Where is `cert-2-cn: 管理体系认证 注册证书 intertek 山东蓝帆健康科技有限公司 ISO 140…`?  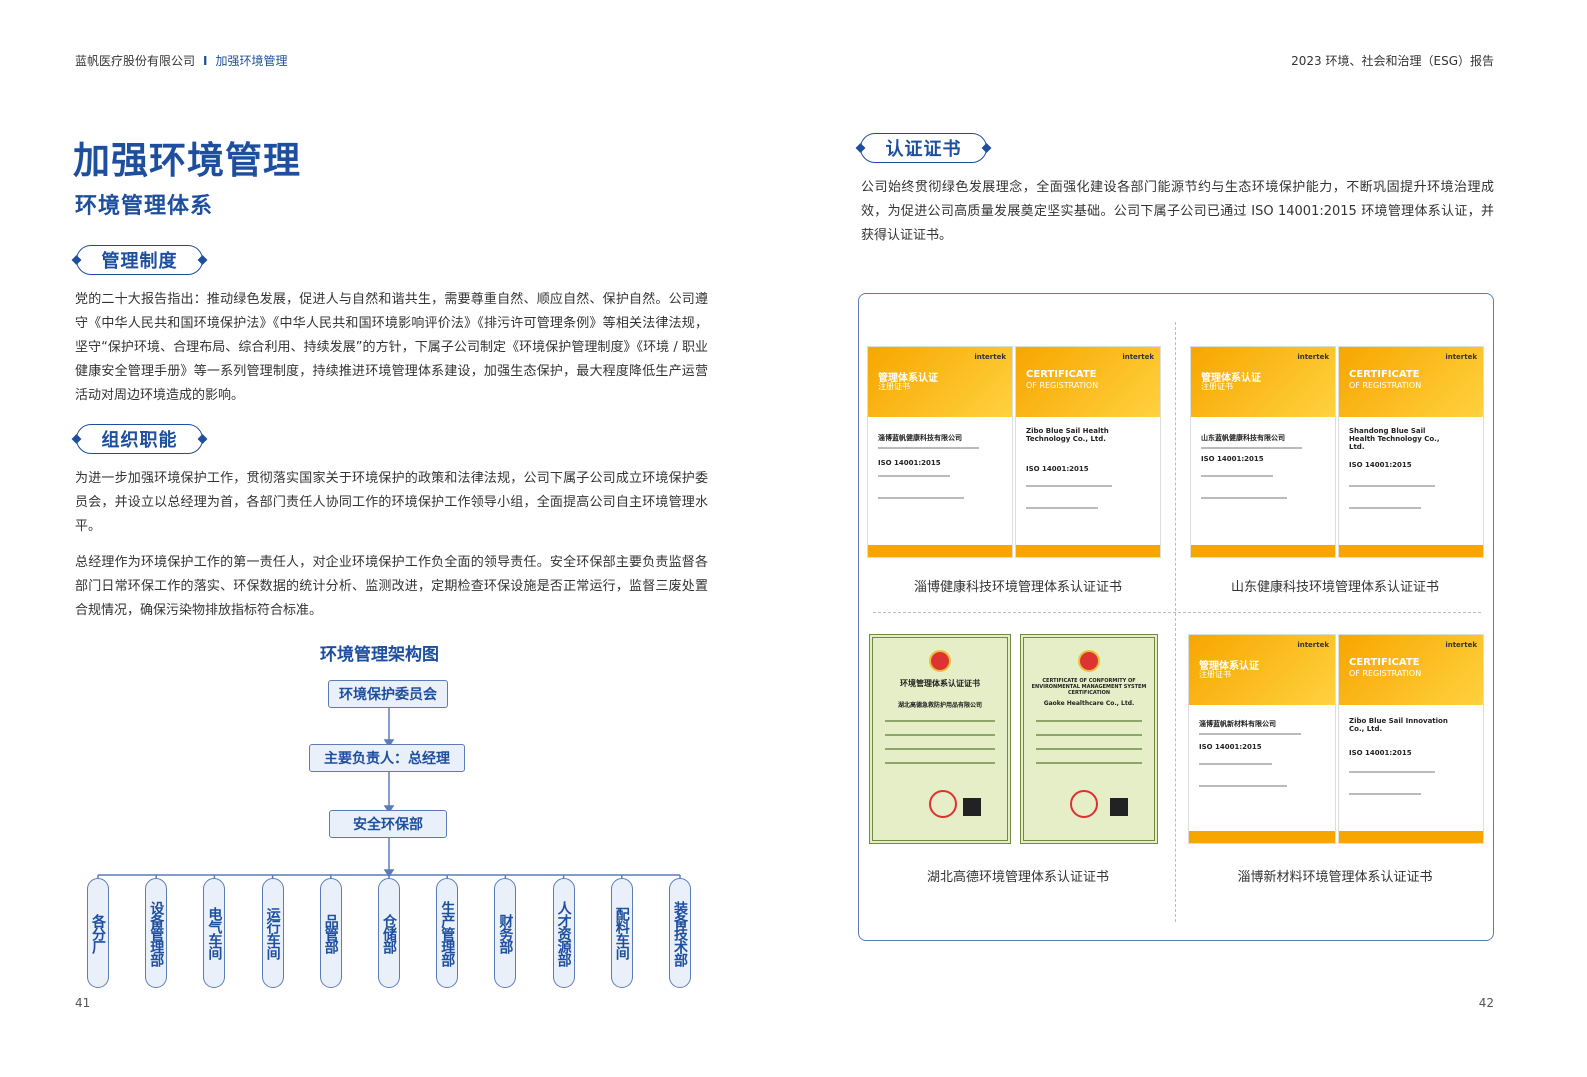 cert-2-cn: 管理体系认证 注册证书 intertek 山东蓝帆健康科技有限公司 ISO 140… is located at coordinates (1263, 452).